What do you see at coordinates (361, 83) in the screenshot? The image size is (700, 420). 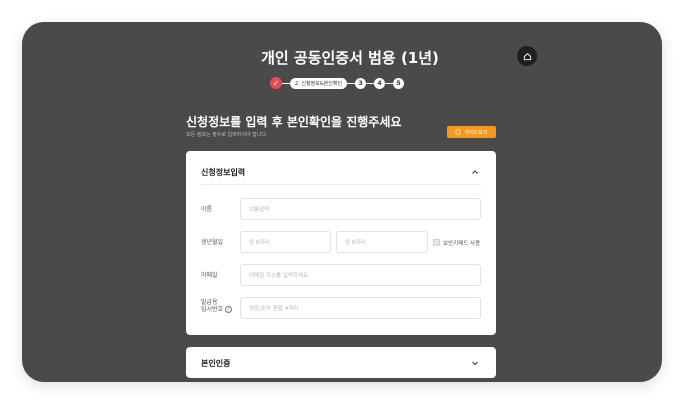 I see `step-3: 3` at bounding box center [361, 83].